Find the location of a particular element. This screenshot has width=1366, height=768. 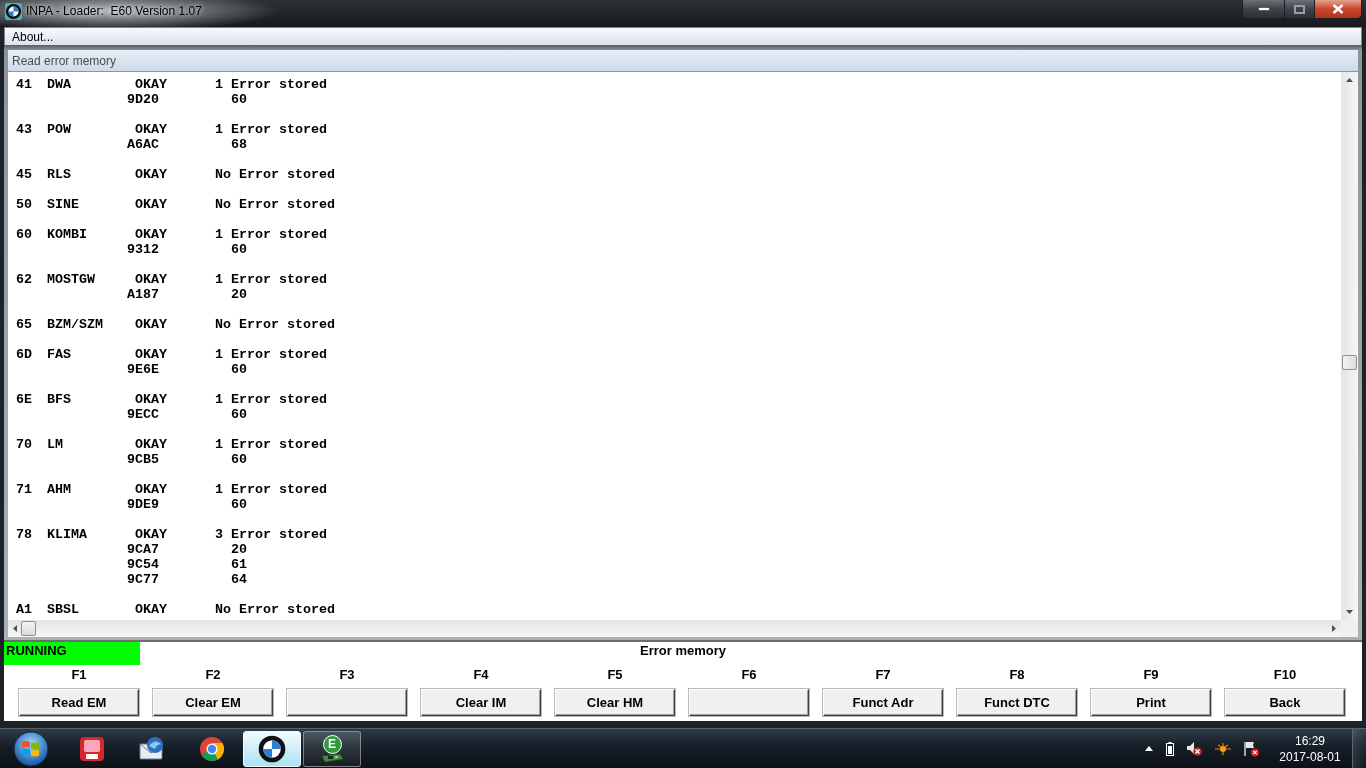

battery-icon is located at coordinates (1170, 748).